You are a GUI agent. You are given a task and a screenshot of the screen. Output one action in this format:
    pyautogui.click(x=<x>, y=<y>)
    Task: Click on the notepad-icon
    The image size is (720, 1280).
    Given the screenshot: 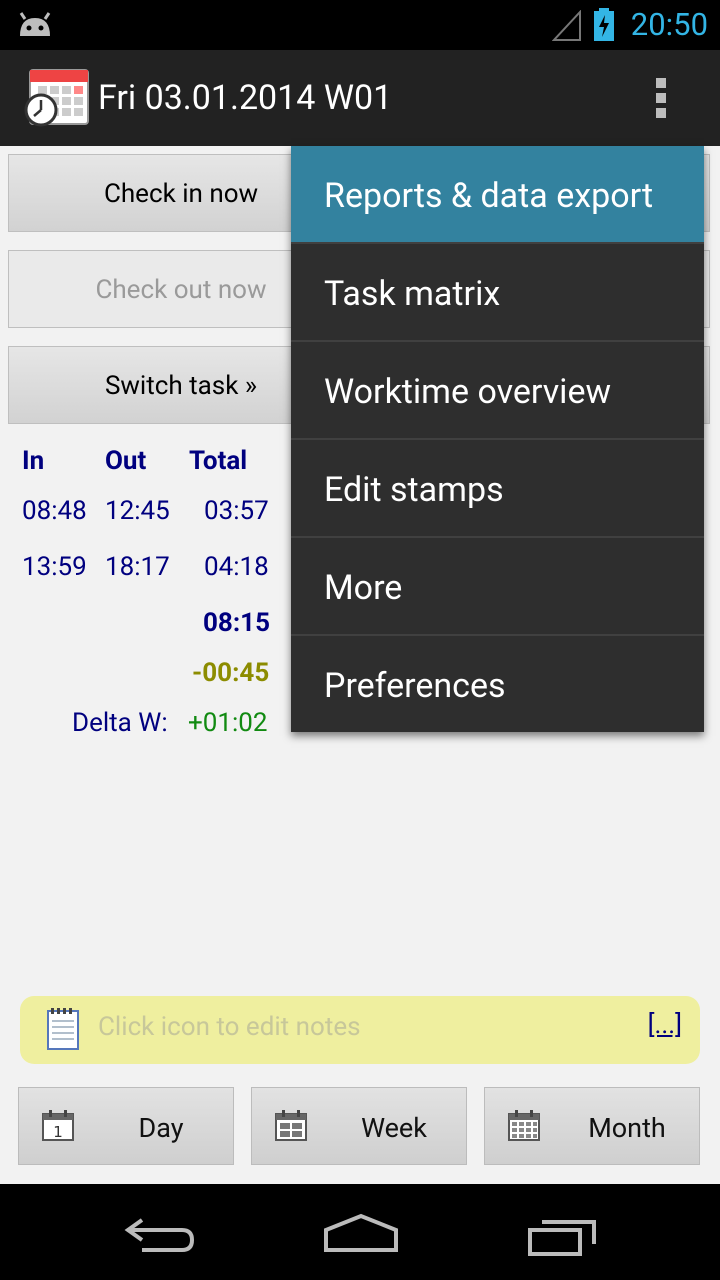 What is the action you would take?
    pyautogui.click(x=63, y=1029)
    